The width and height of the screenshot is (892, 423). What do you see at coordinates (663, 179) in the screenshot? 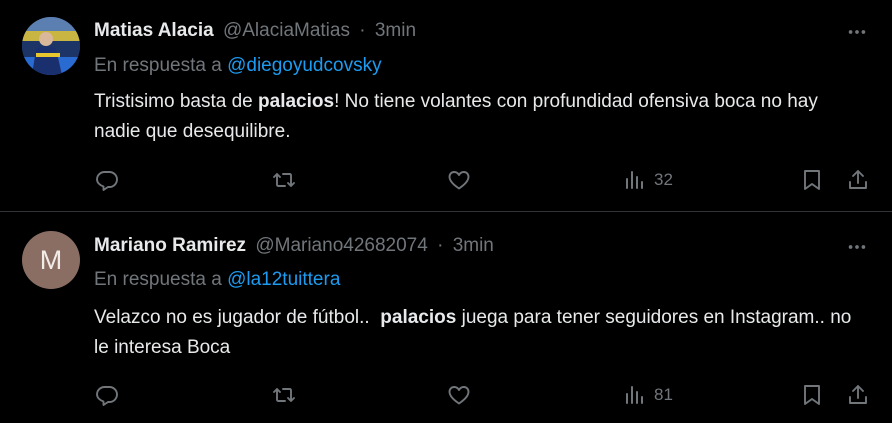
I see `views-count: 32` at bounding box center [663, 179].